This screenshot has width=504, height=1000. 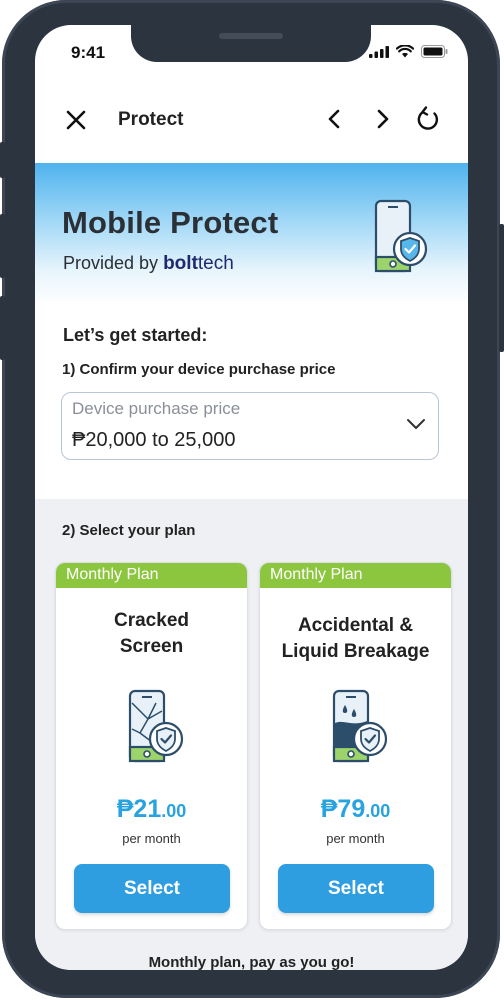 I want to click on footer-note: Monthly plan, pay as you go!, so click(x=251, y=962).